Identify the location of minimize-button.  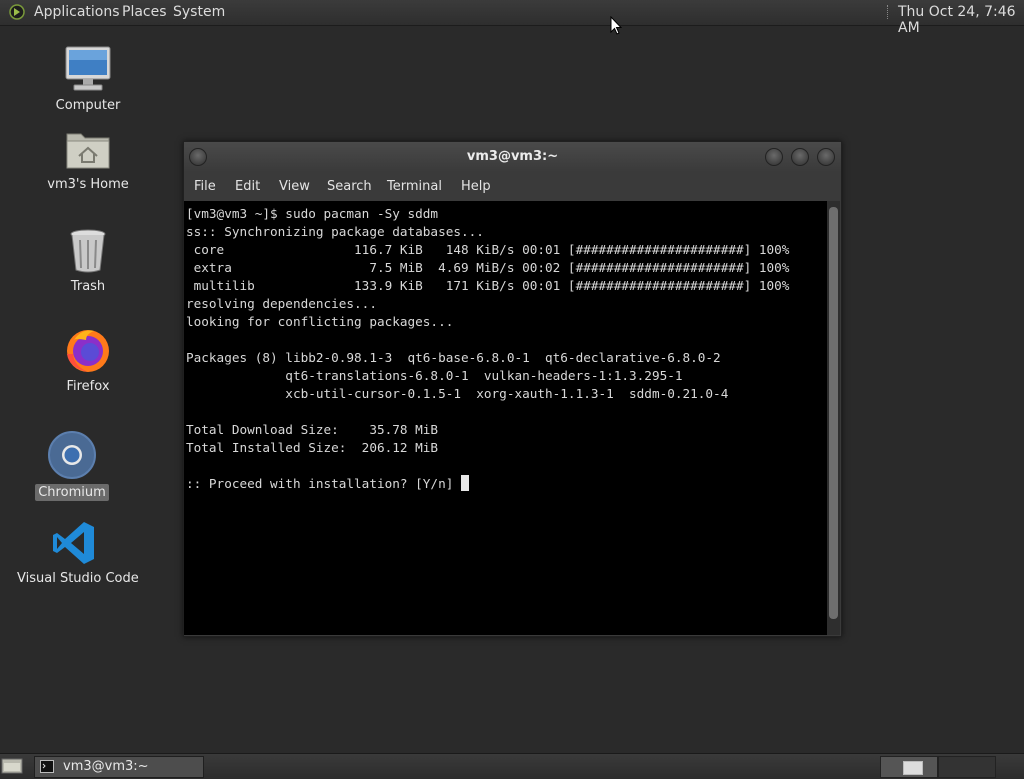
(774, 157).